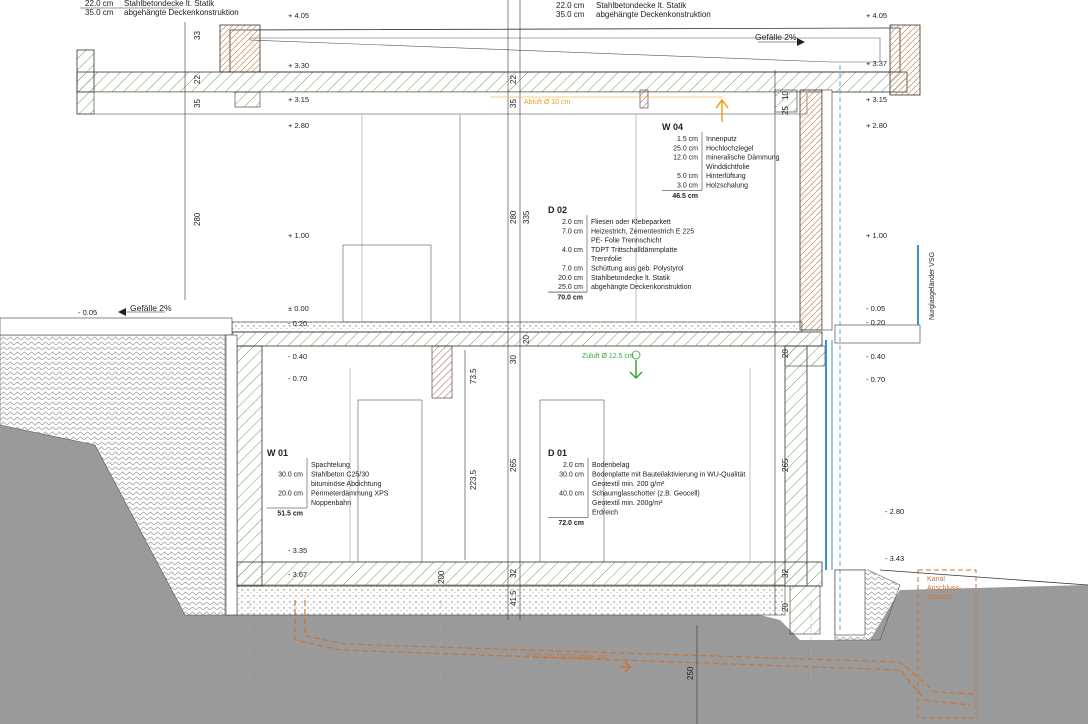 This screenshot has height=724, width=1088. I want to click on inspection-label-2: Anschluss-, so click(944, 588).